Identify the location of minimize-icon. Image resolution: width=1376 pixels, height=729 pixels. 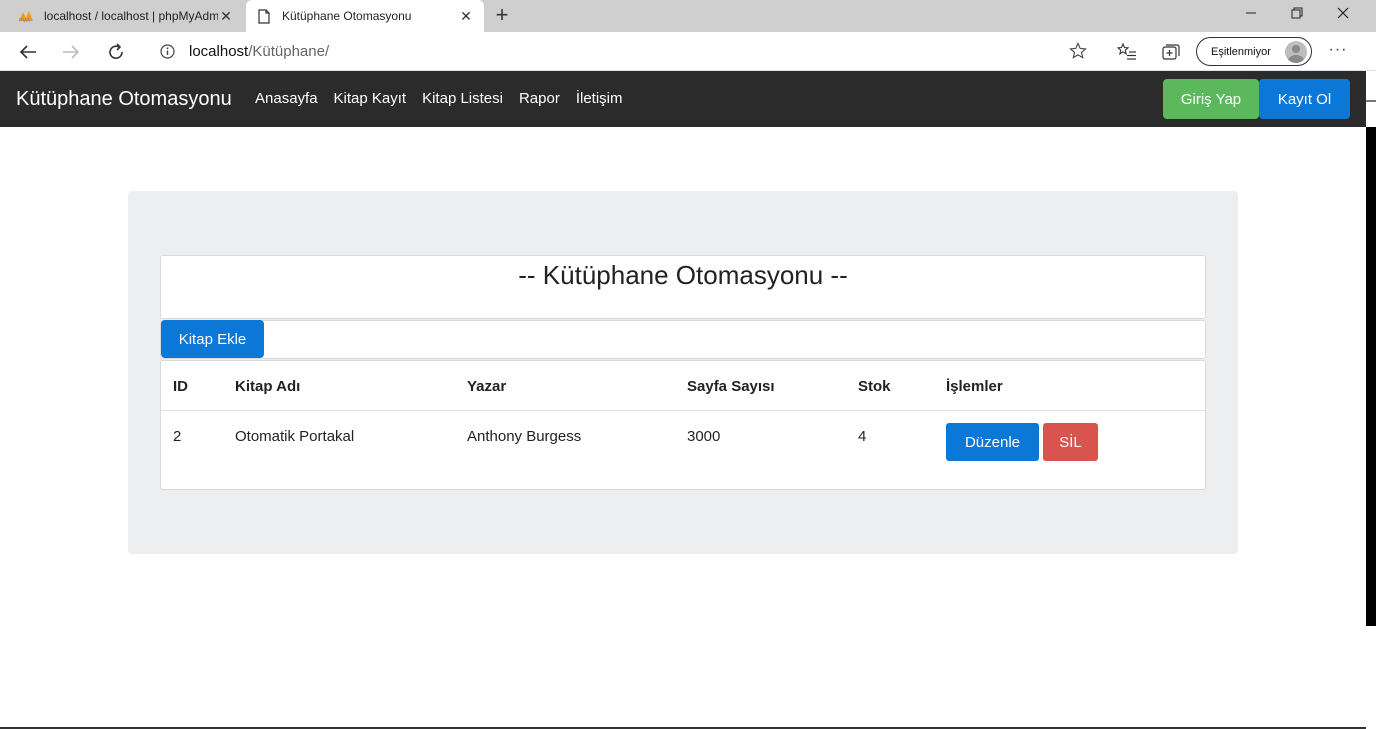
(1251, 13).